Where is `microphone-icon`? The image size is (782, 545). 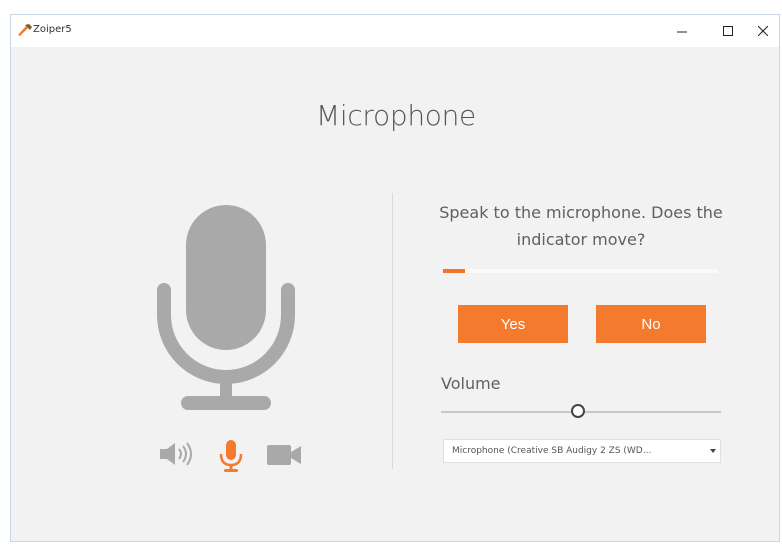
microphone-icon is located at coordinates (231, 457).